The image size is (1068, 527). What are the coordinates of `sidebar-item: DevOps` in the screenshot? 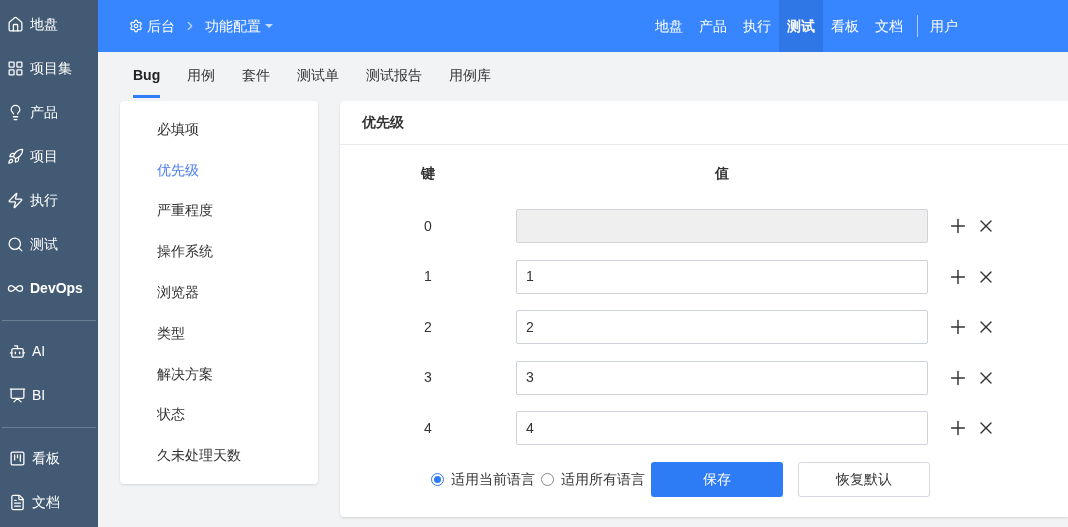 It's located at (49, 288).